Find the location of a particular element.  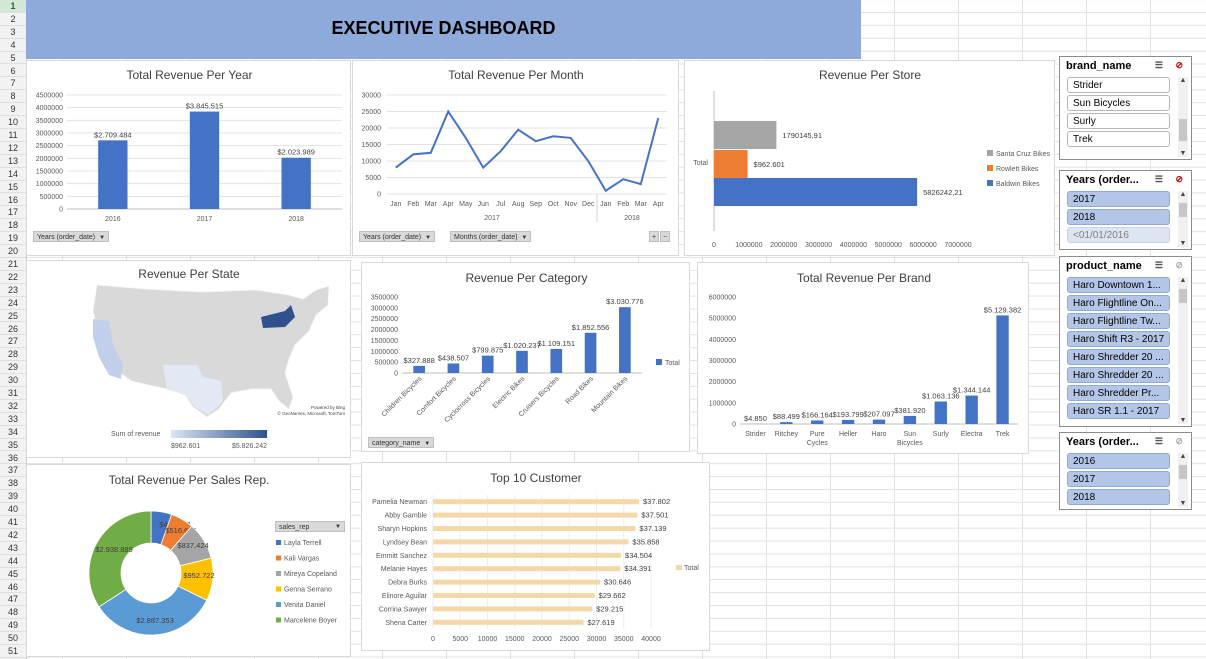

slicer-years-2: Years (order... ☰ ⊘ 2016 2017 2018 ▲ ▼ is located at coordinates (1125, 471).